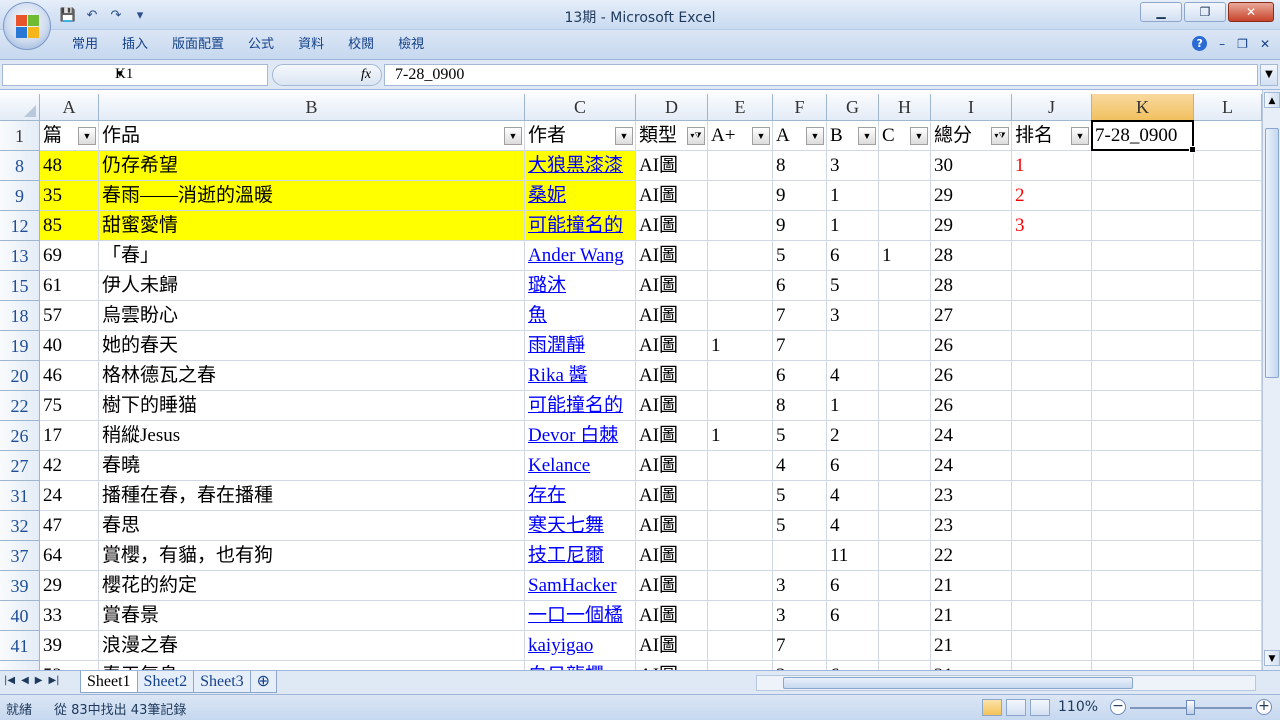  Describe the element at coordinates (20, 436) in the screenshot. I see `row-header: 26` at that location.